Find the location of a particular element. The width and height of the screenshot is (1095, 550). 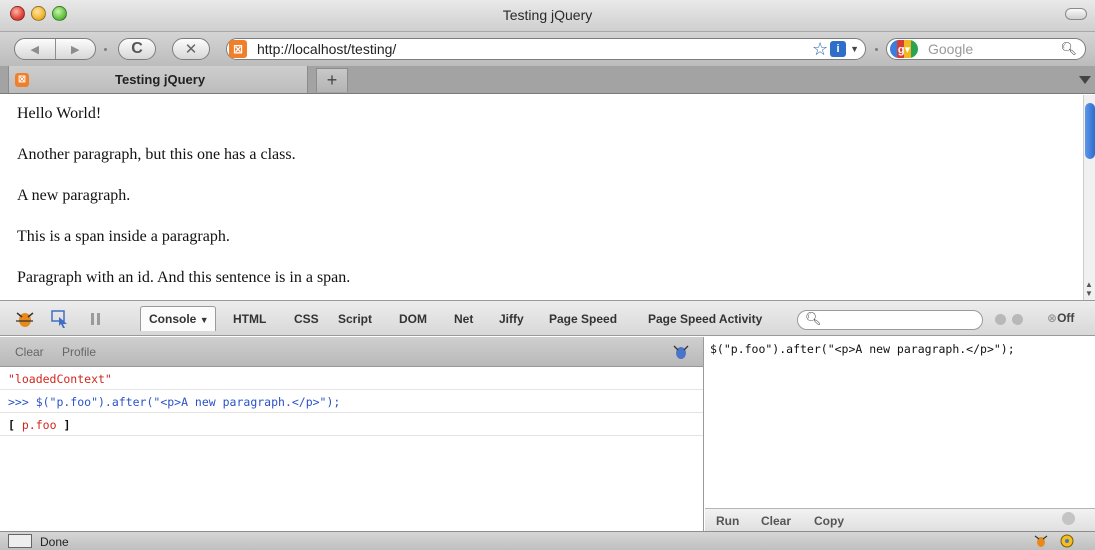

url-actions: ☆ i ▼ is located at coordinates (835, 49).